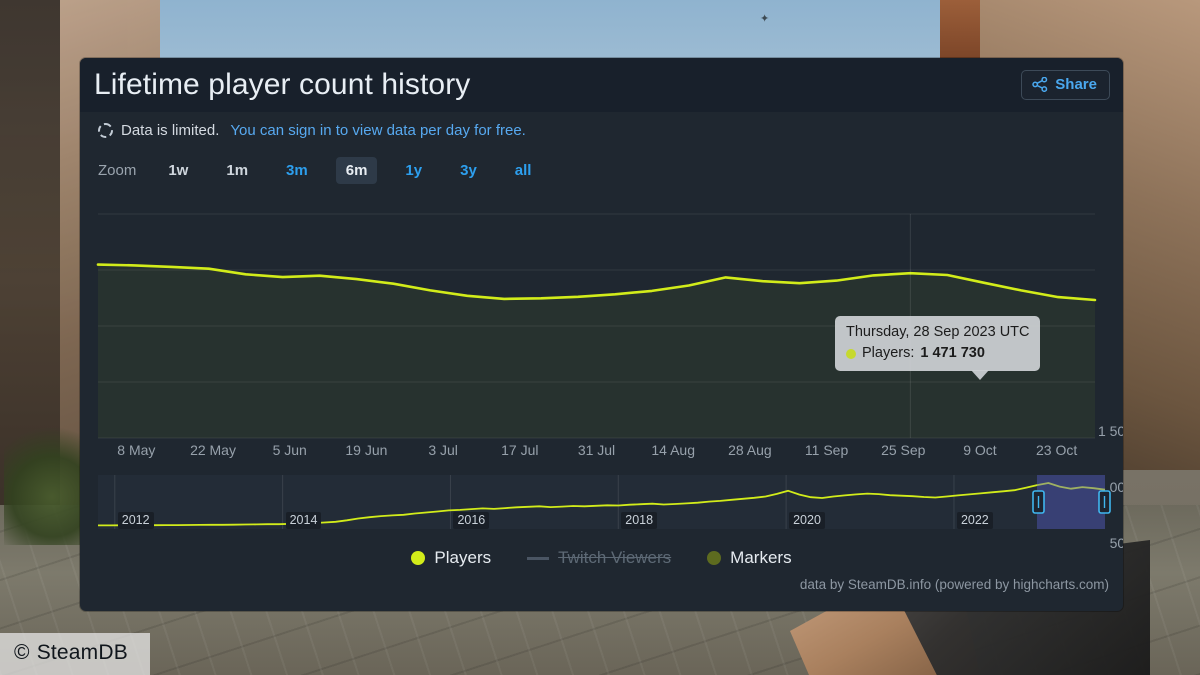  What do you see at coordinates (356, 170) in the screenshot?
I see `zoom-button-6m: 6m` at bounding box center [356, 170].